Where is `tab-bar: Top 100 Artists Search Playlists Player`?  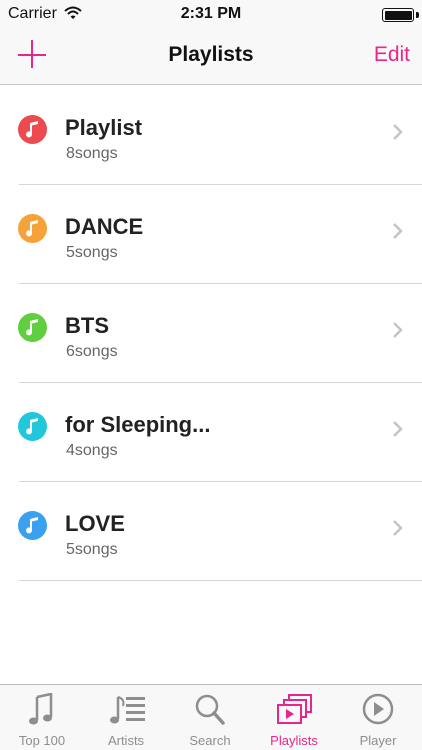
tab-bar: Top 100 Artists Search Playlists Player is located at coordinates (211, 717).